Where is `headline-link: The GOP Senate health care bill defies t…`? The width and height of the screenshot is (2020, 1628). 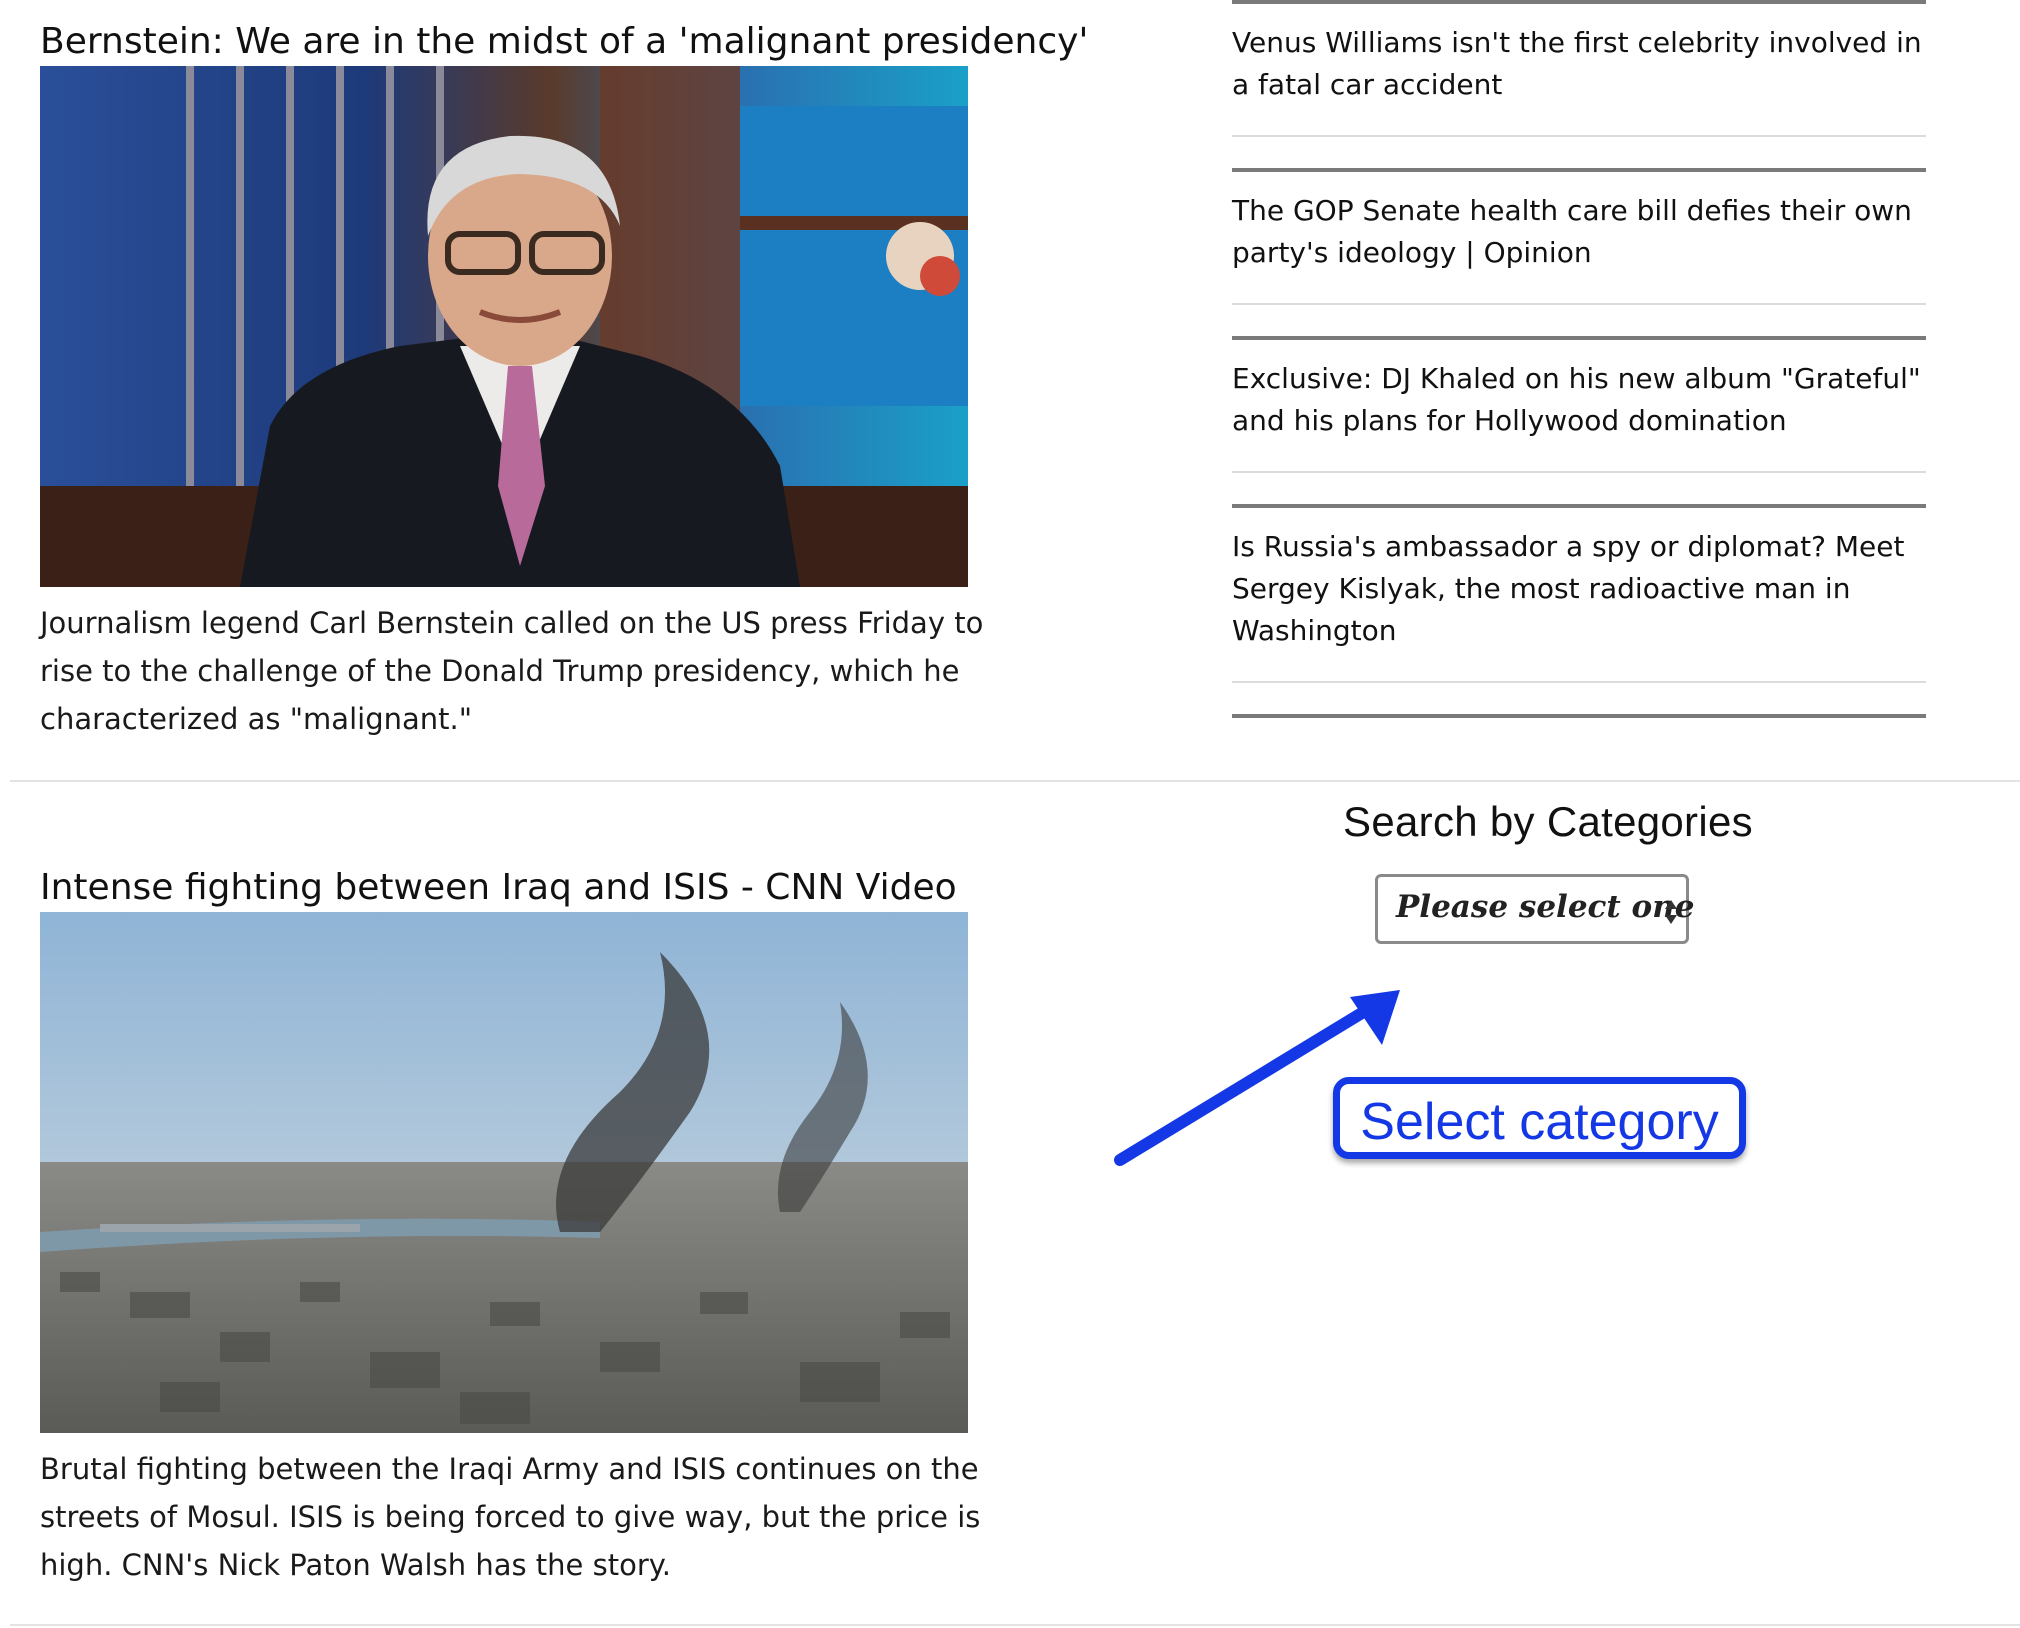
headline-link: The GOP Senate health care bill defies t… is located at coordinates (1579, 232).